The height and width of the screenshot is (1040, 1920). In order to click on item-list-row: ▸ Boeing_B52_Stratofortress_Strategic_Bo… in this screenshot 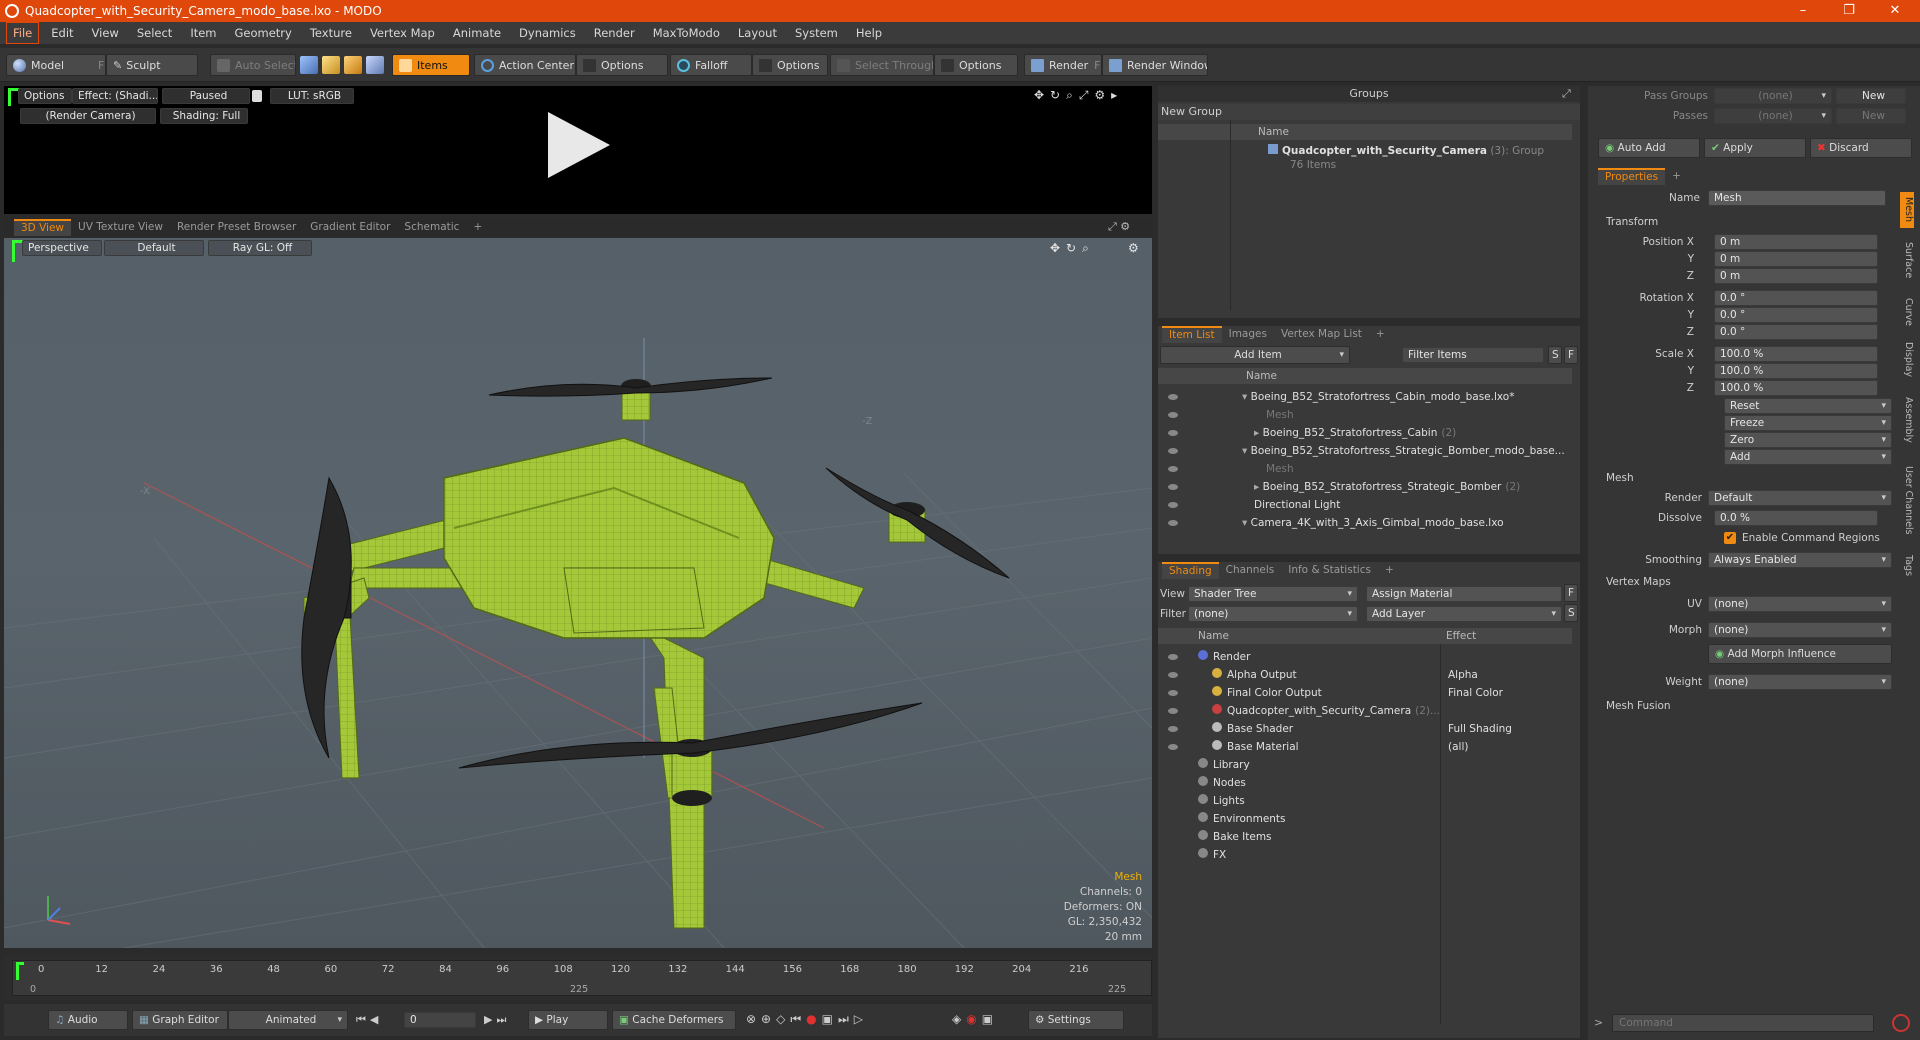, I will do `click(1387, 487)`.